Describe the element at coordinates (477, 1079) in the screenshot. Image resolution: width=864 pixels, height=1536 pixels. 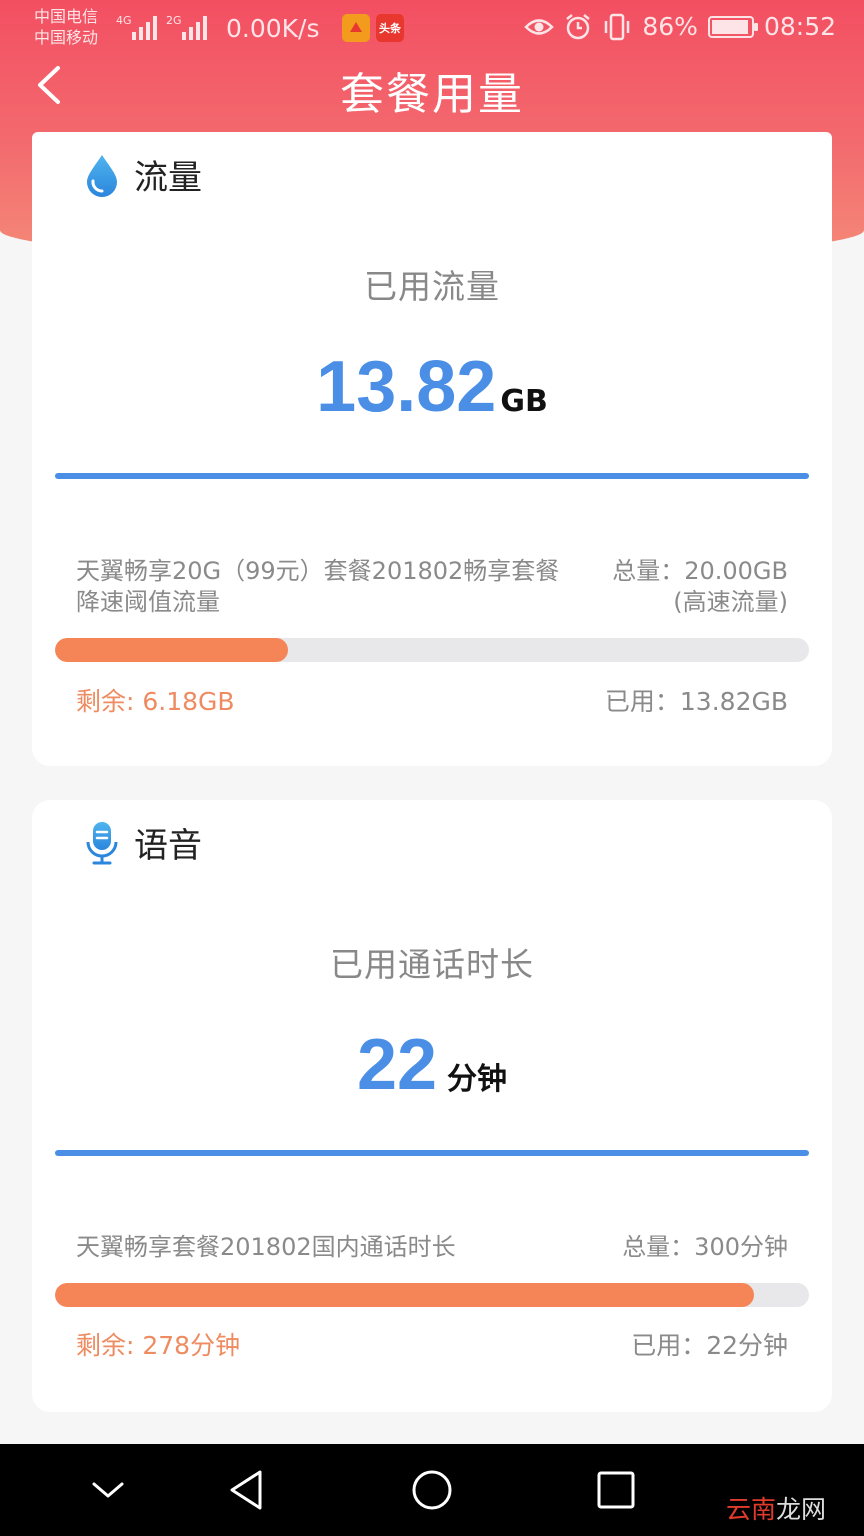
I see `used-unit: 分钟` at that location.